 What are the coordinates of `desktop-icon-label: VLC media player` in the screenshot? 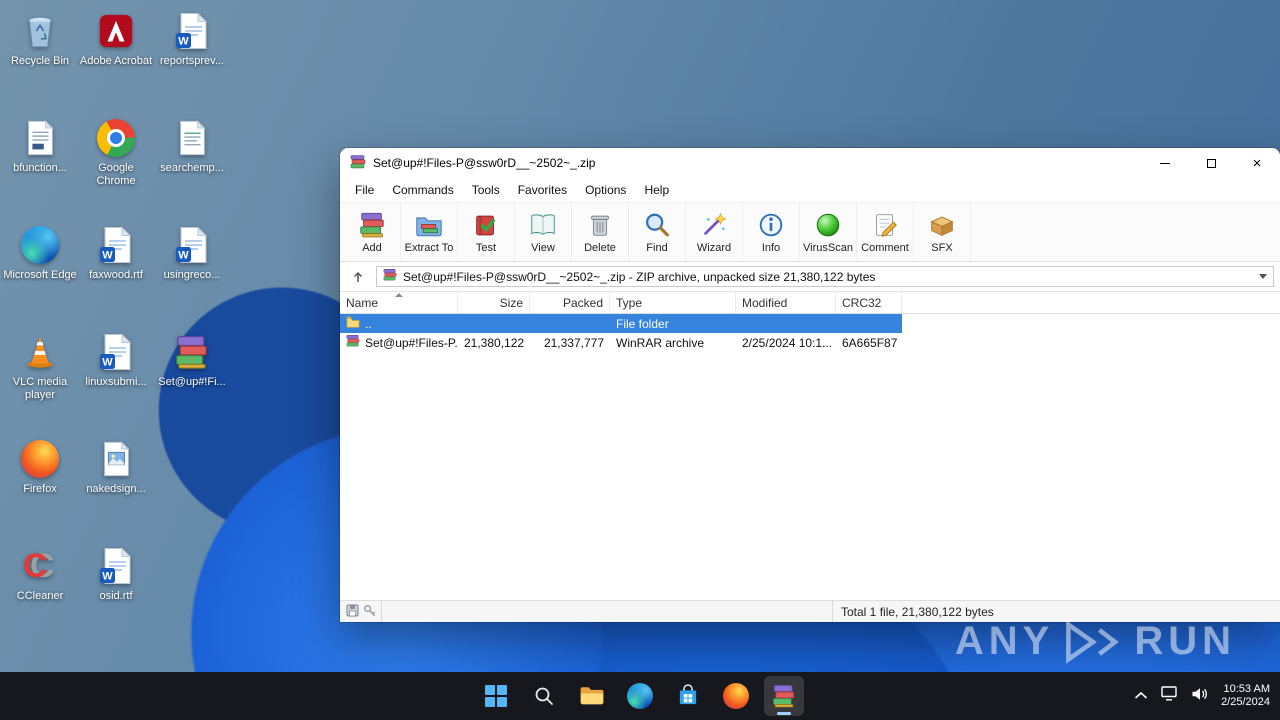 It's located at (40, 388).